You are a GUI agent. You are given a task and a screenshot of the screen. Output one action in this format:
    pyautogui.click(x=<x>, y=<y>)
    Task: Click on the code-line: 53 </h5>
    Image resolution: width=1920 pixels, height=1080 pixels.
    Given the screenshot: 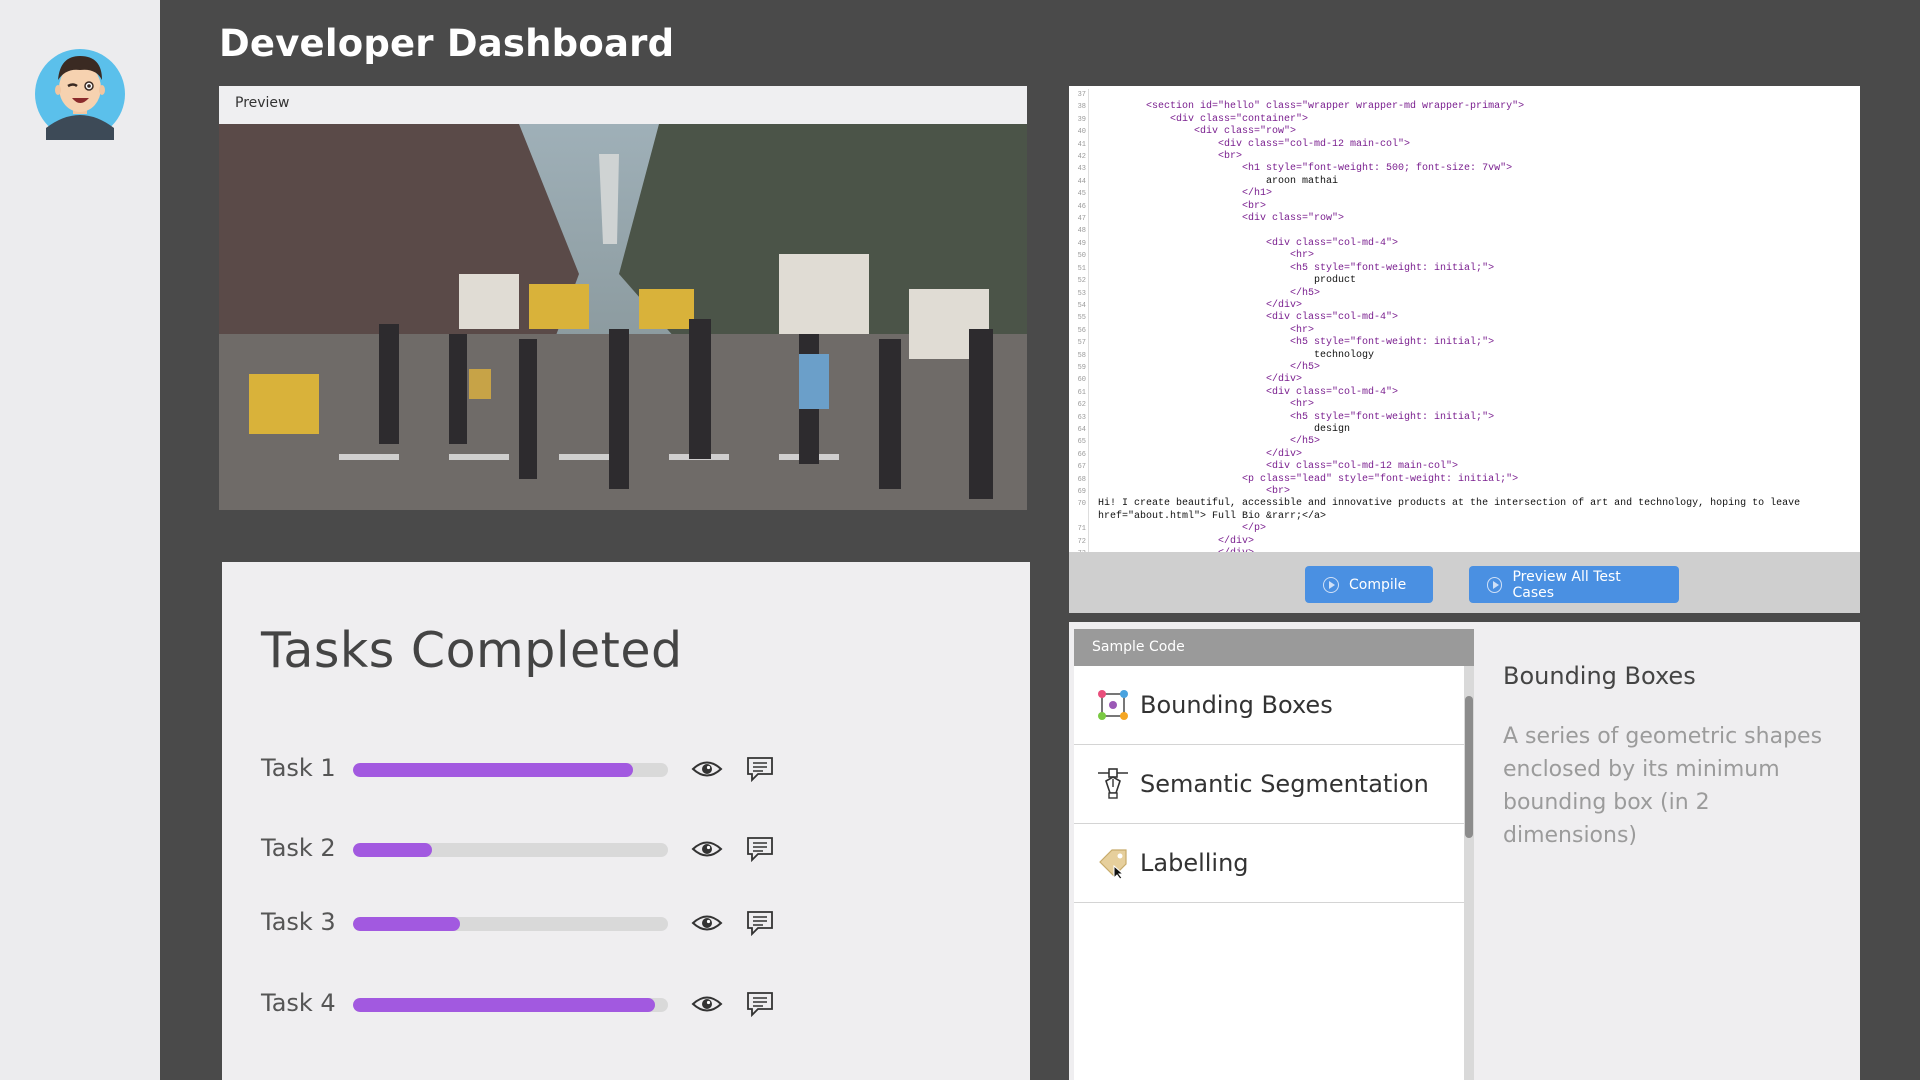 What is the action you would take?
    pyautogui.click(x=1464, y=293)
    